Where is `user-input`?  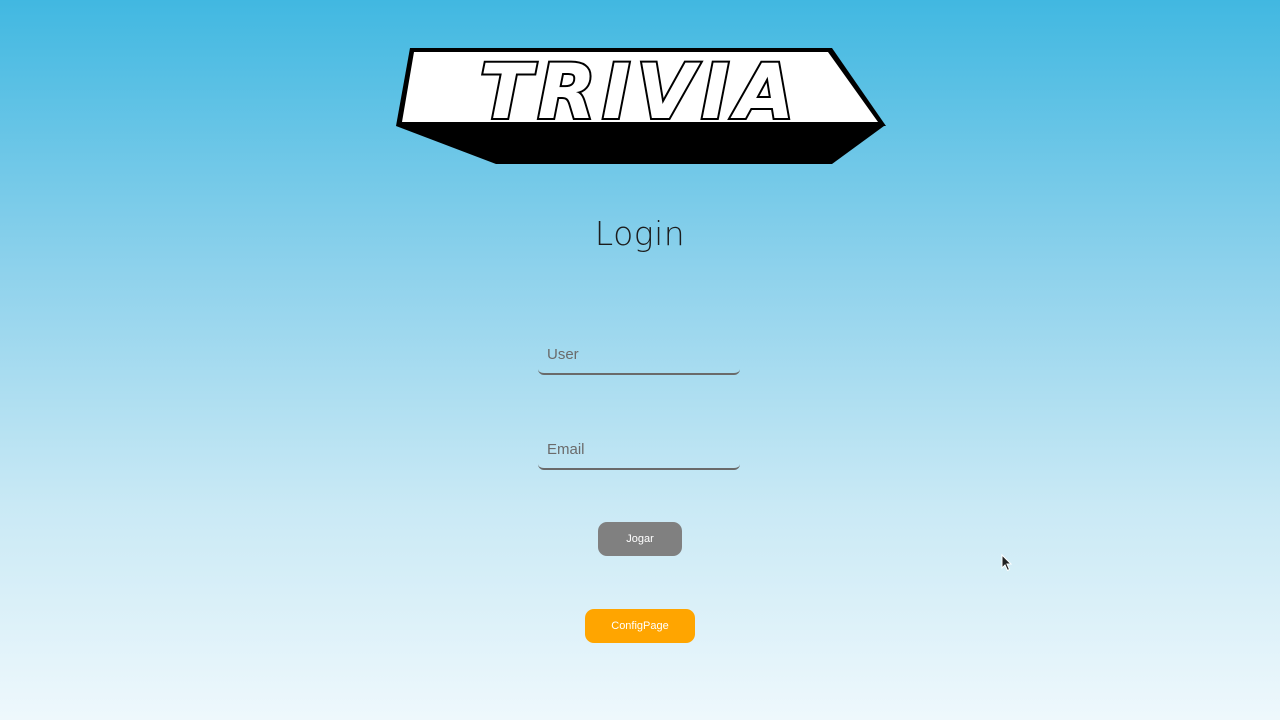
user-input is located at coordinates (639, 355).